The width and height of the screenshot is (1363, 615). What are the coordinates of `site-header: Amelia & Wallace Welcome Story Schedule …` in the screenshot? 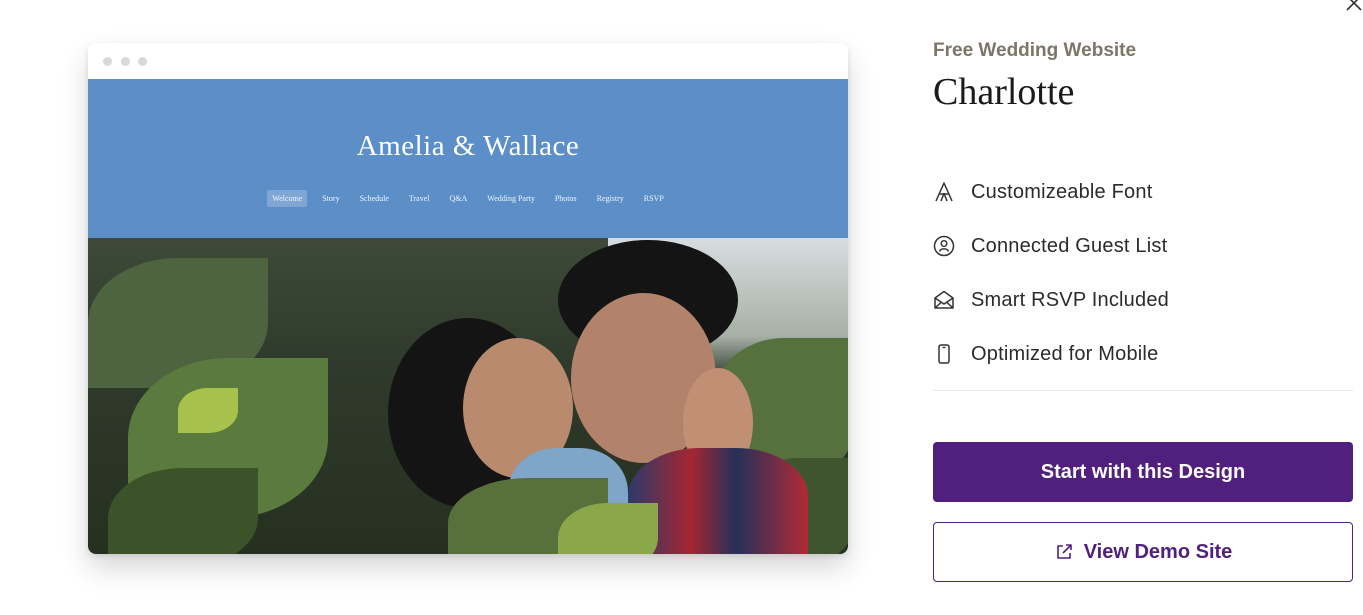 It's located at (468, 158).